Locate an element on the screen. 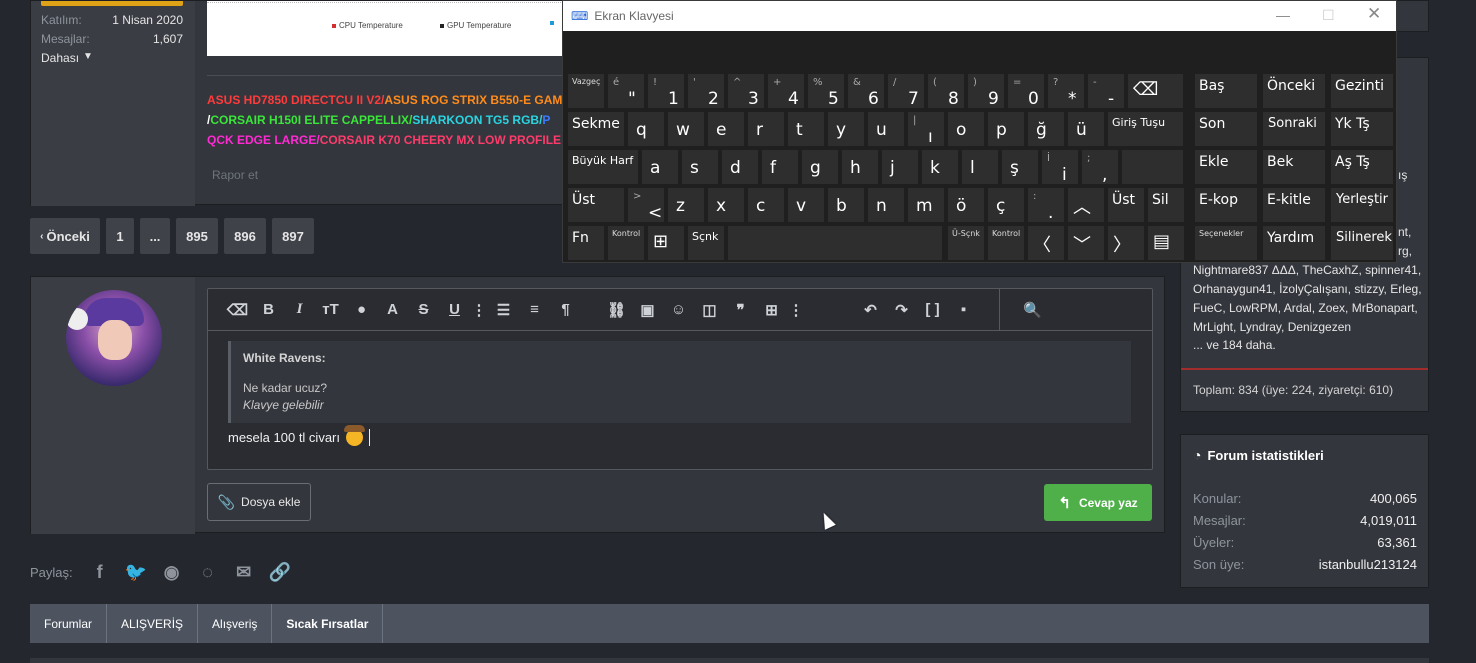 Image resolution: width=1476 pixels, height=663 pixels. osk-key: l is located at coordinates (980, 167).